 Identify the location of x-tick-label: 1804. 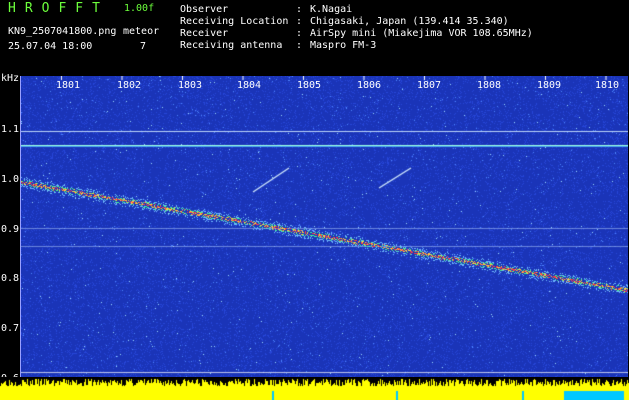
(249, 85).